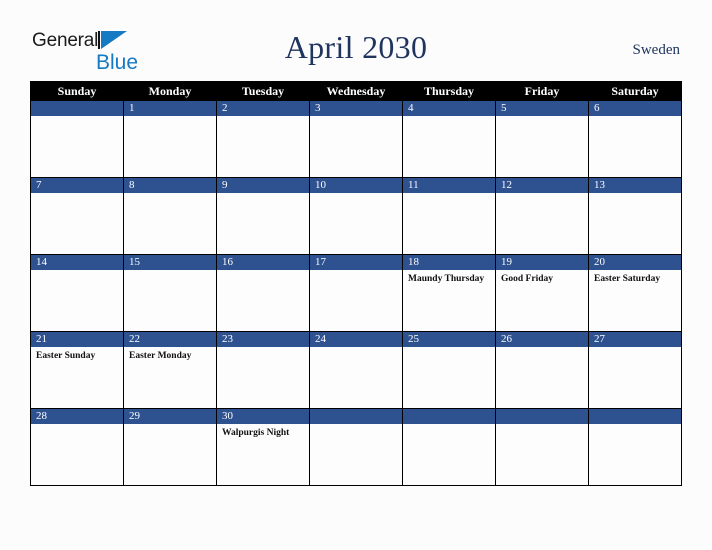  I want to click on day-number: 16, so click(263, 262).